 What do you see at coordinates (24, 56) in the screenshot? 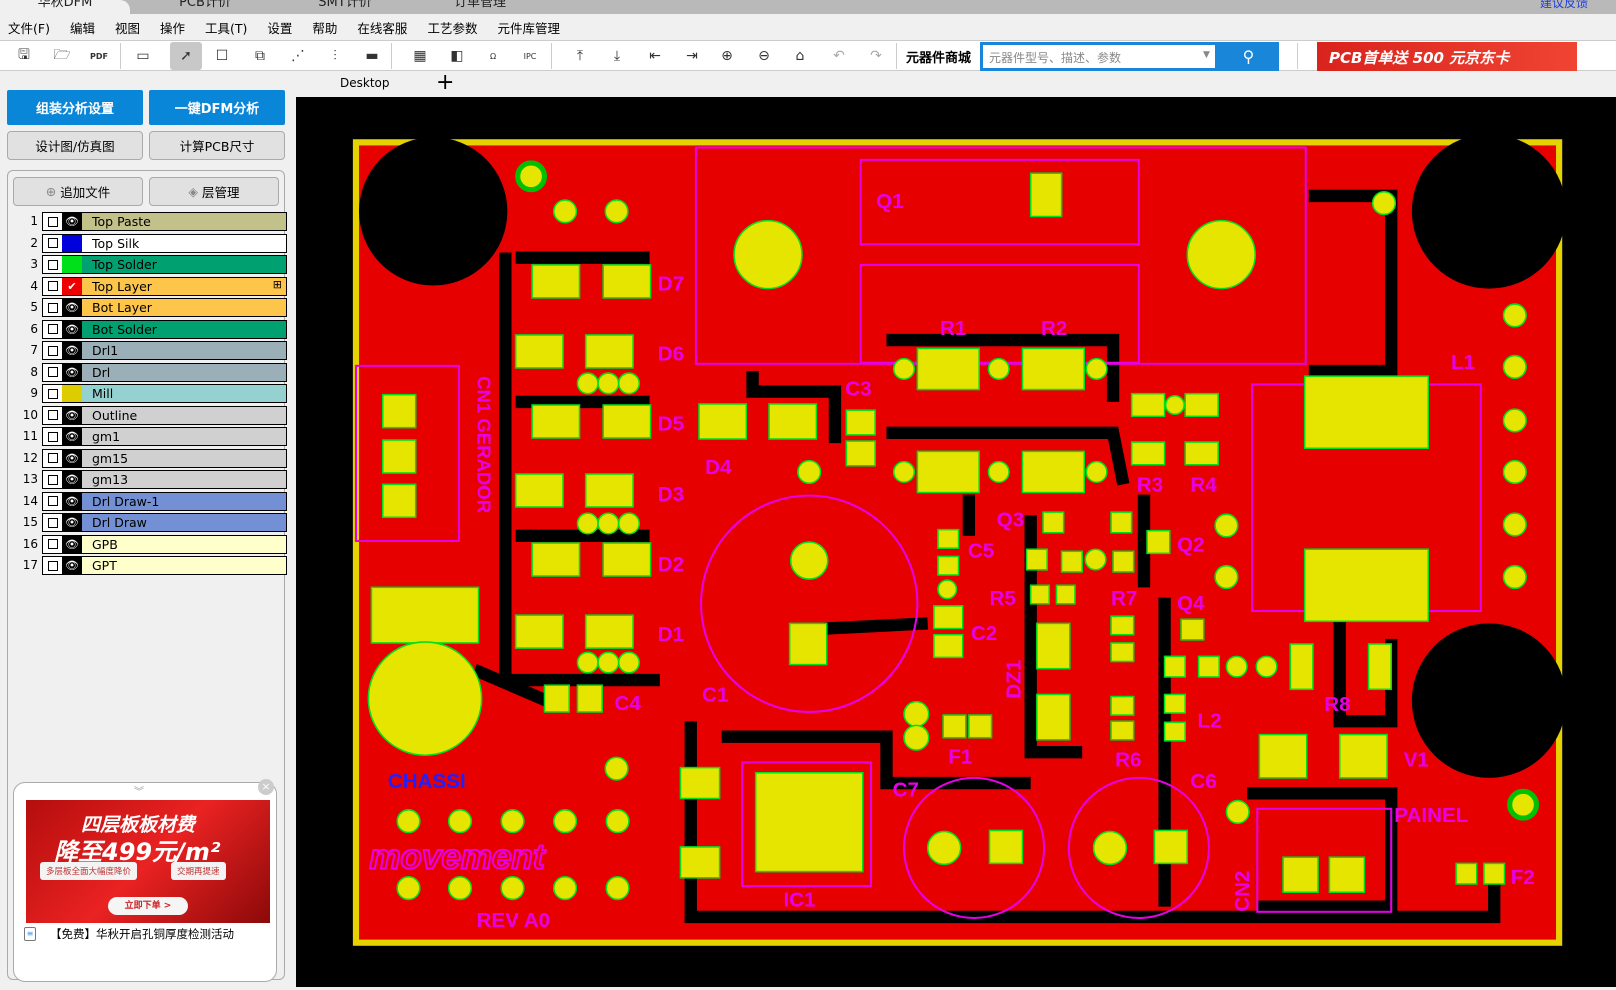
I see `save-icon: 🖫` at bounding box center [24, 56].